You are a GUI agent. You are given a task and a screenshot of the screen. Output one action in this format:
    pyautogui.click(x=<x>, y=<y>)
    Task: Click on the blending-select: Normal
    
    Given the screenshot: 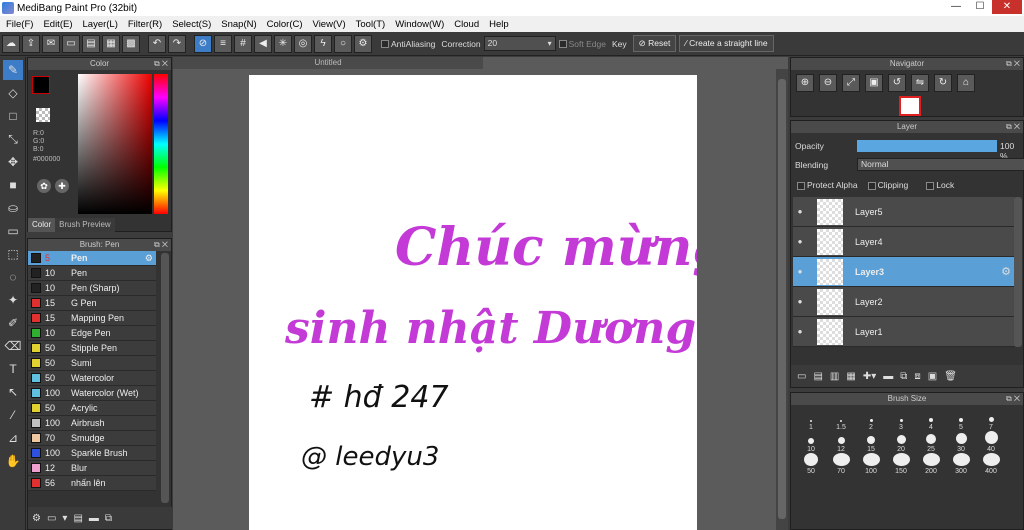 What is the action you would take?
    pyautogui.click(x=940, y=164)
    